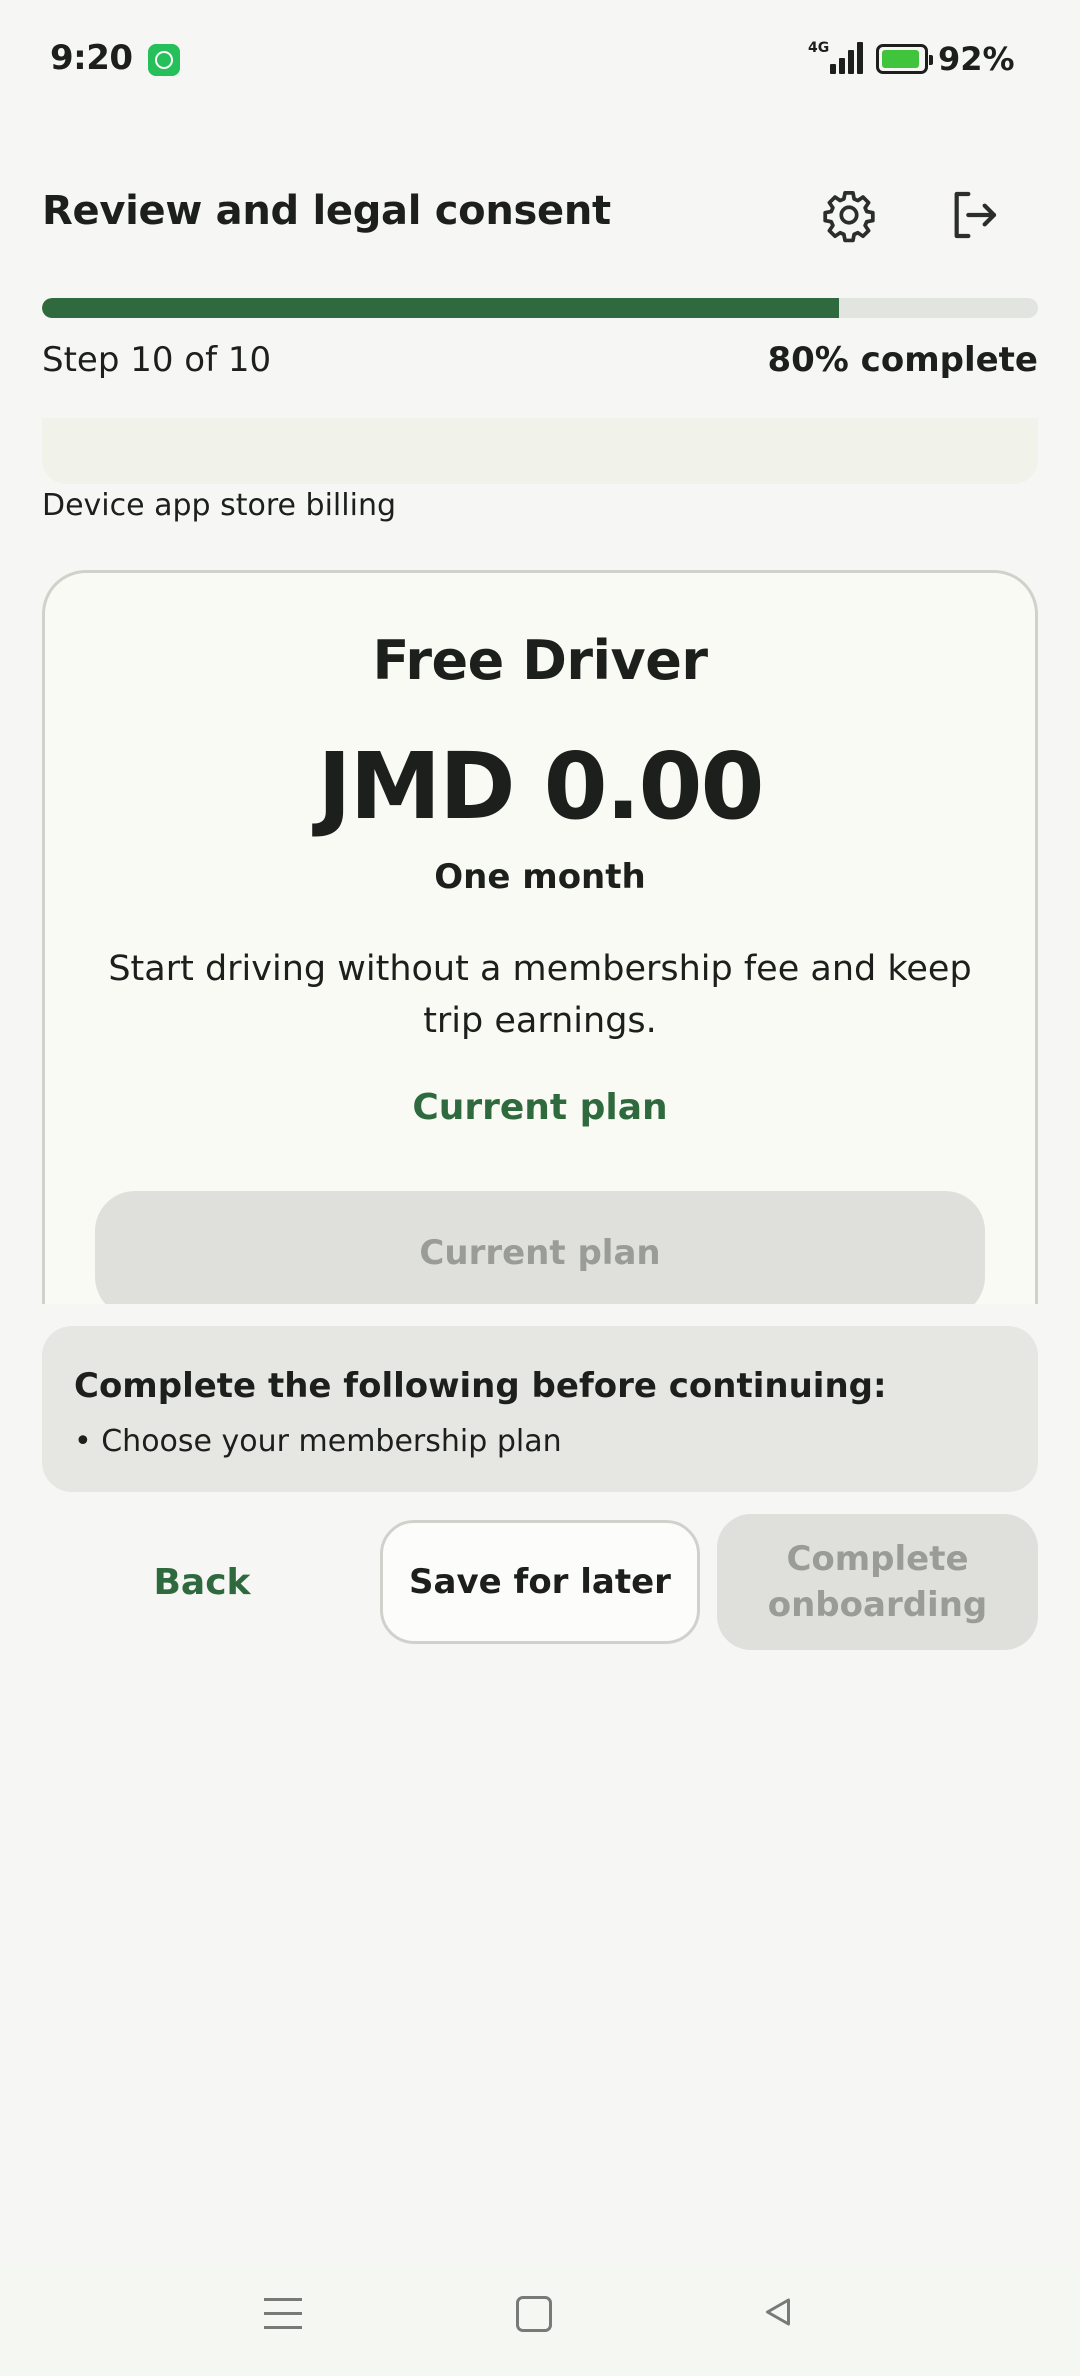 The width and height of the screenshot is (1080, 2376). What do you see at coordinates (540, 660) in the screenshot?
I see `plan-name: Free Driver` at bounding box center [540, 660].